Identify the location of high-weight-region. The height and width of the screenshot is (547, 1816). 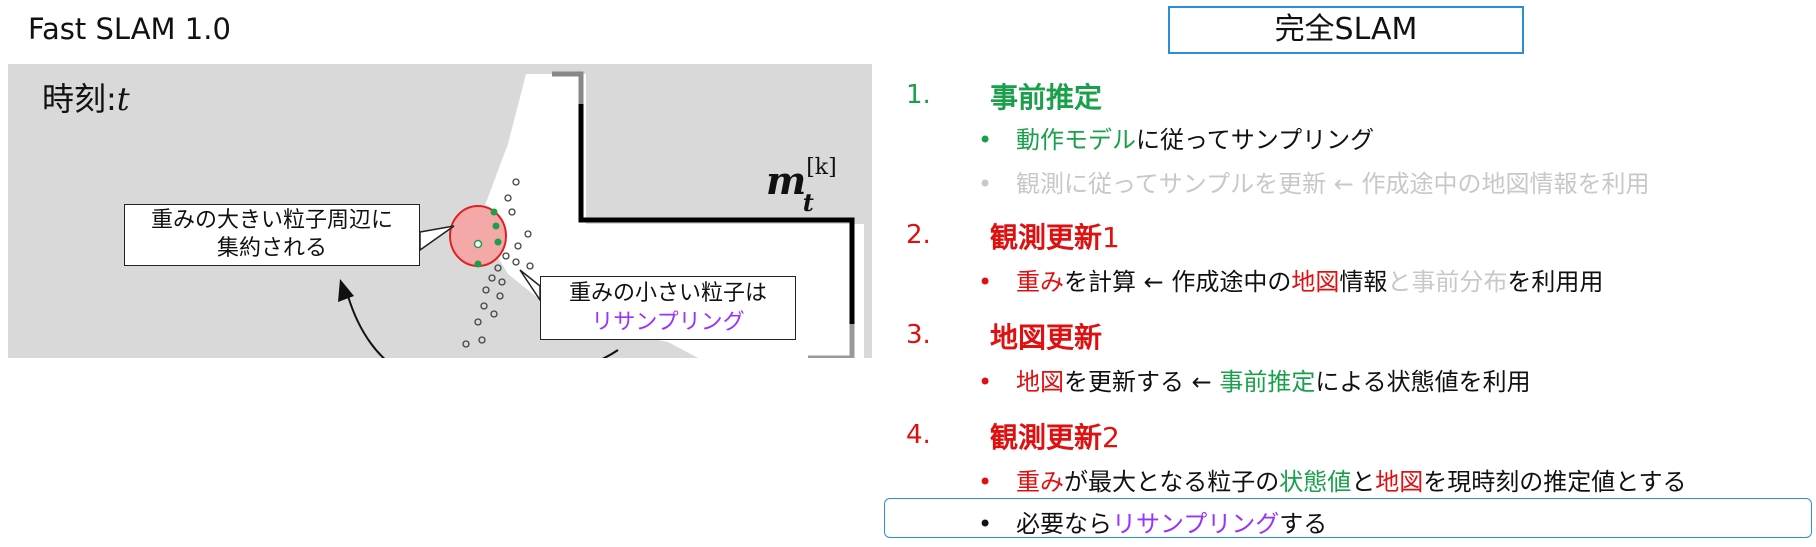
(478, 236).